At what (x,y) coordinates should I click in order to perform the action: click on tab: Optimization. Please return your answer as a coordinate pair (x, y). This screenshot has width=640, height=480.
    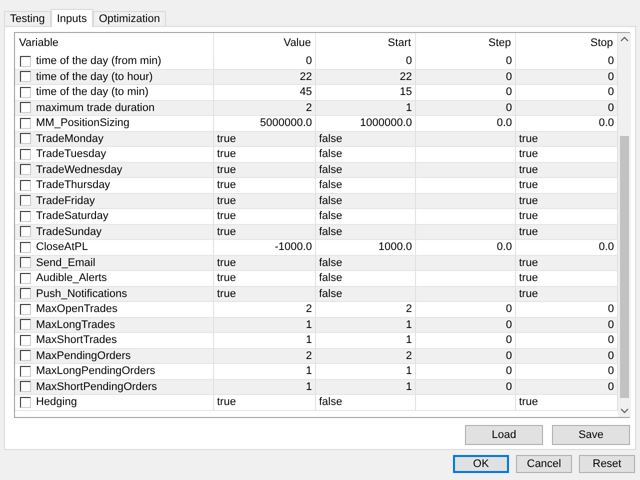
    Looking at the image, I should click on (129, 18).